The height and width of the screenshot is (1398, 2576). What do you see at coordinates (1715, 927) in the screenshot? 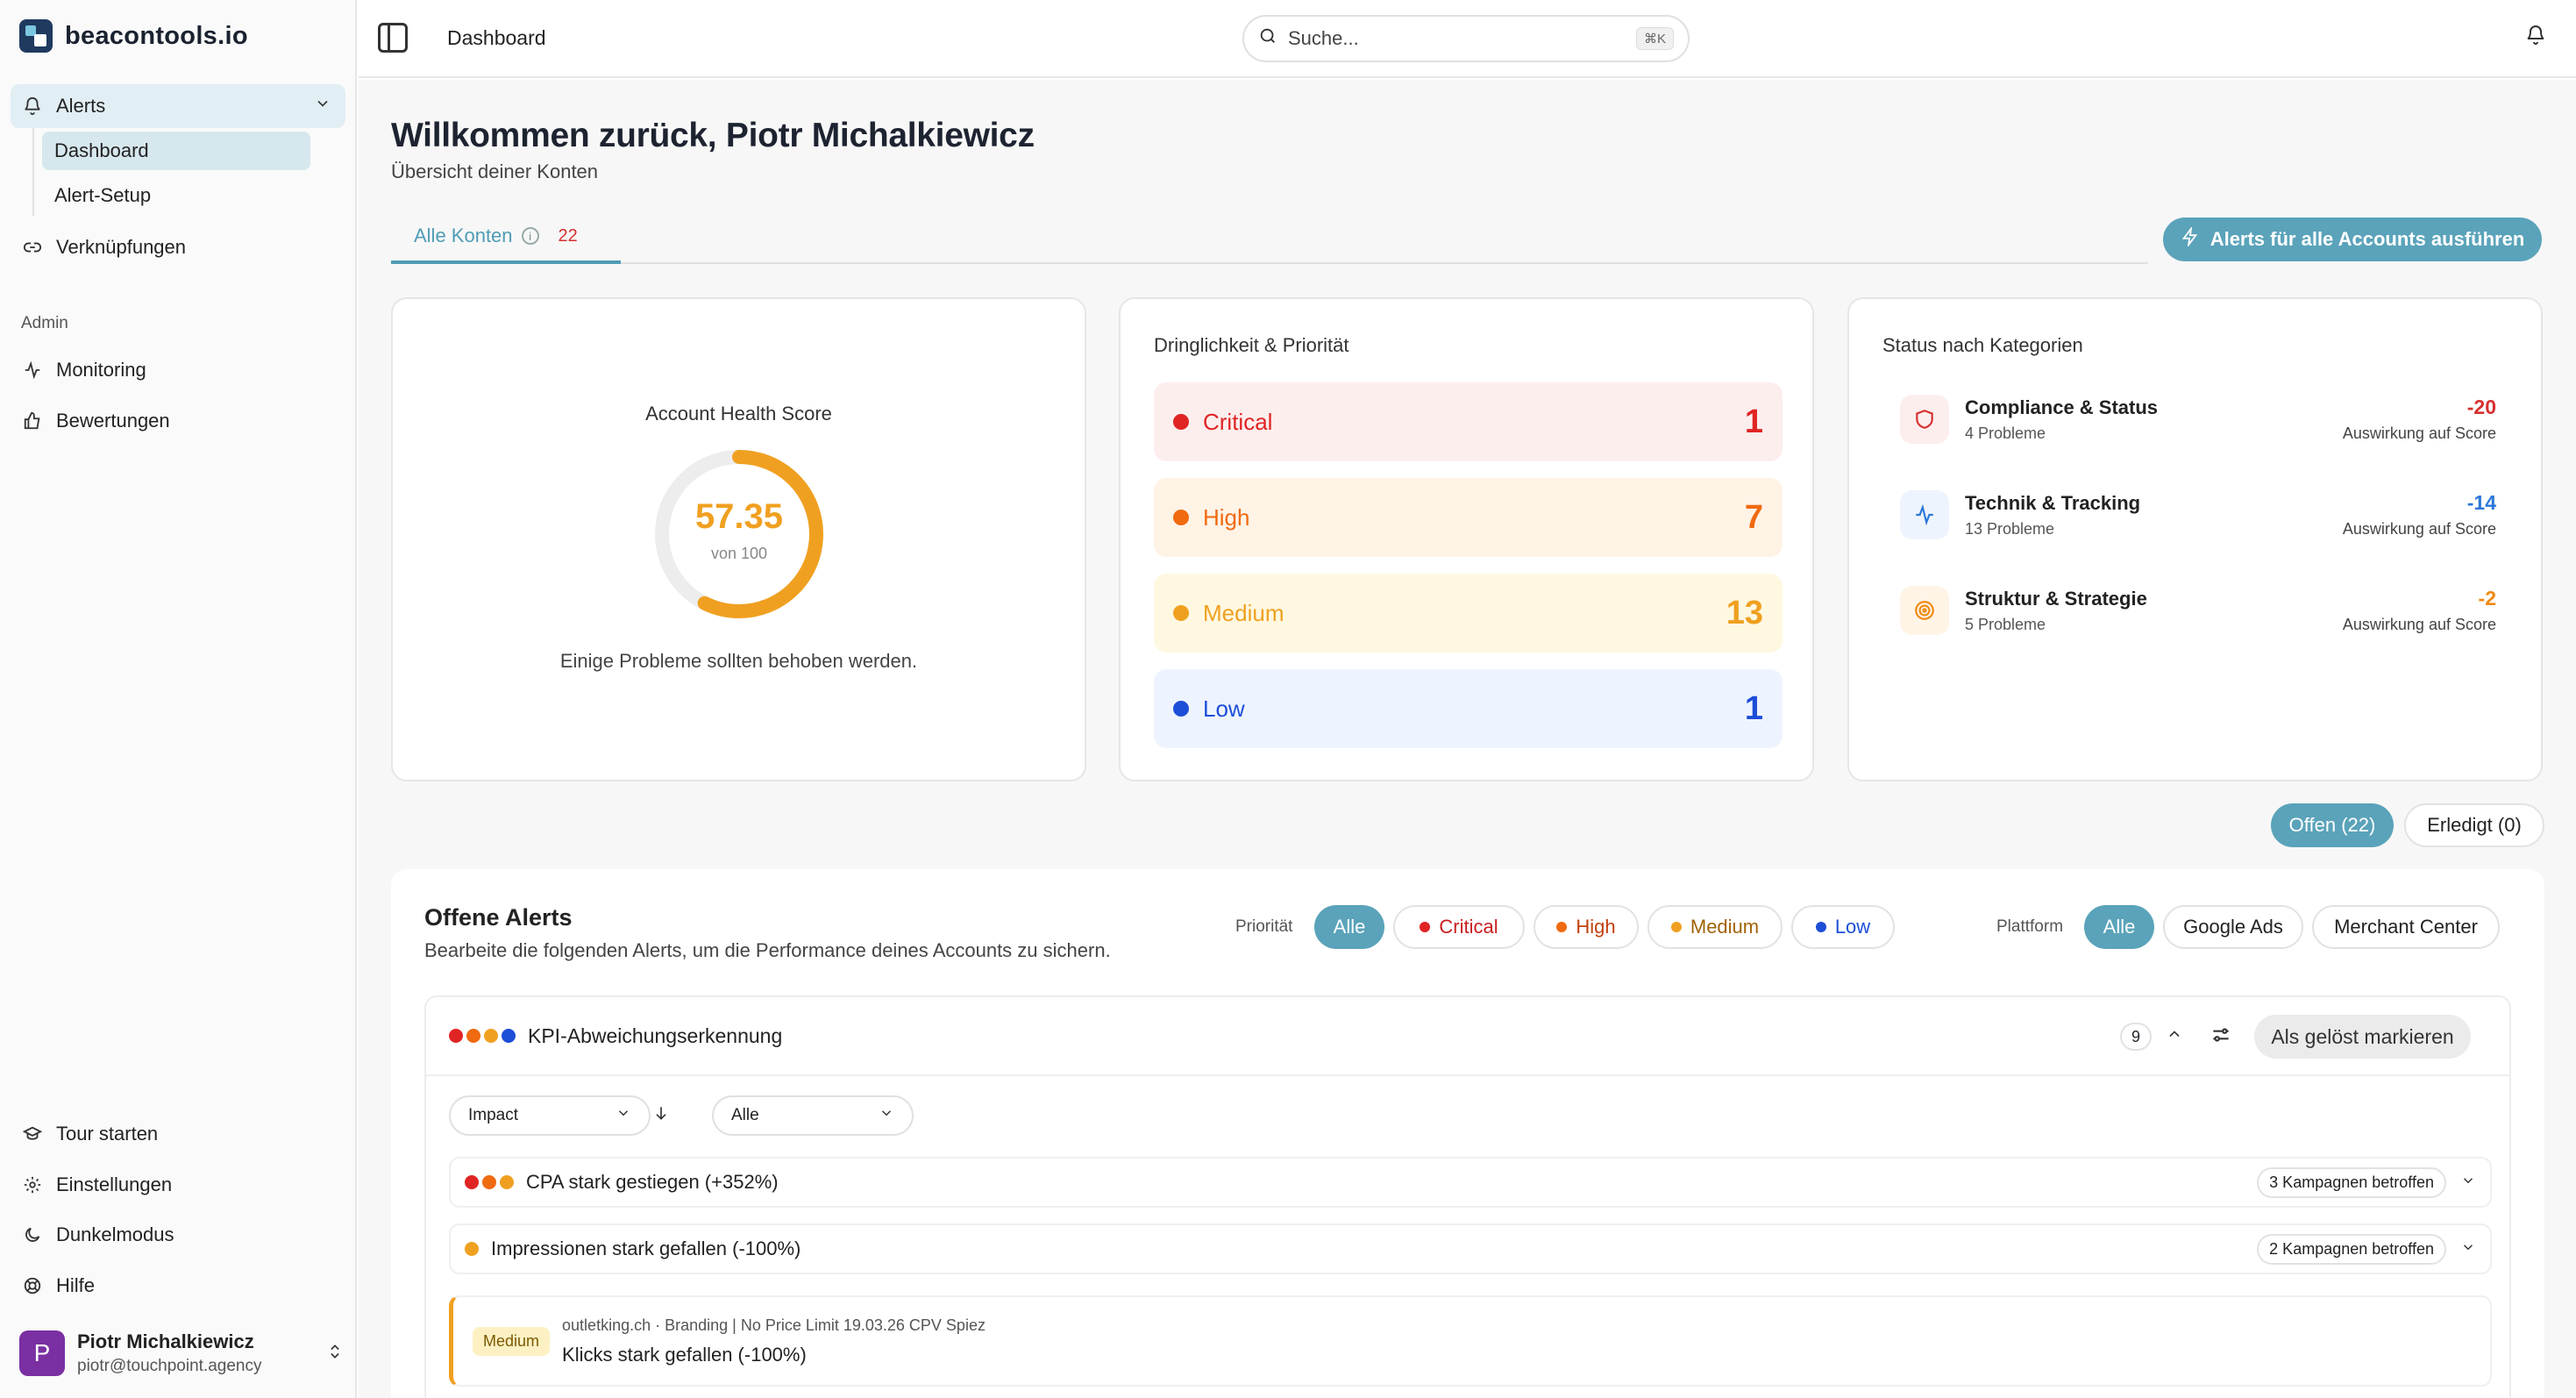
I see `priority-filter-medium: Medium` at bounding box center [1715, 927].